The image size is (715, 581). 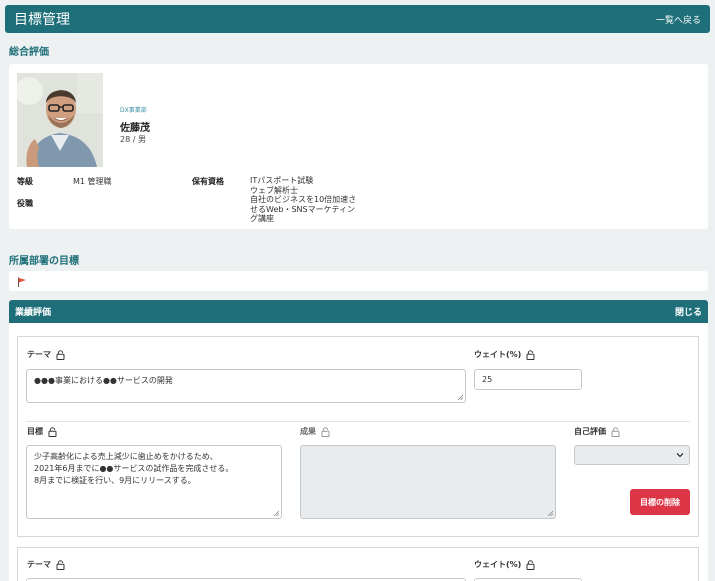 I want to click on qualification-item: せるWeb・SNSマーケティン, so click(x=302, y=209).